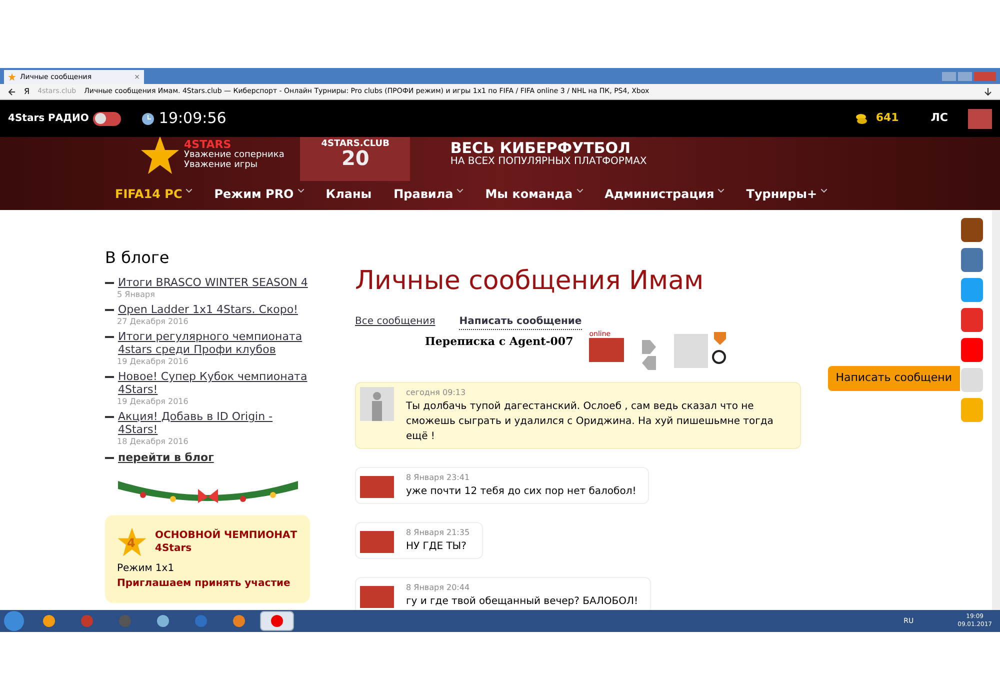 The height and width of the screenshot is (700, 1000). I want to click on blog-post-link: Новое! Супер Кубок чемпионата 4Stars!, so click(214, 383).